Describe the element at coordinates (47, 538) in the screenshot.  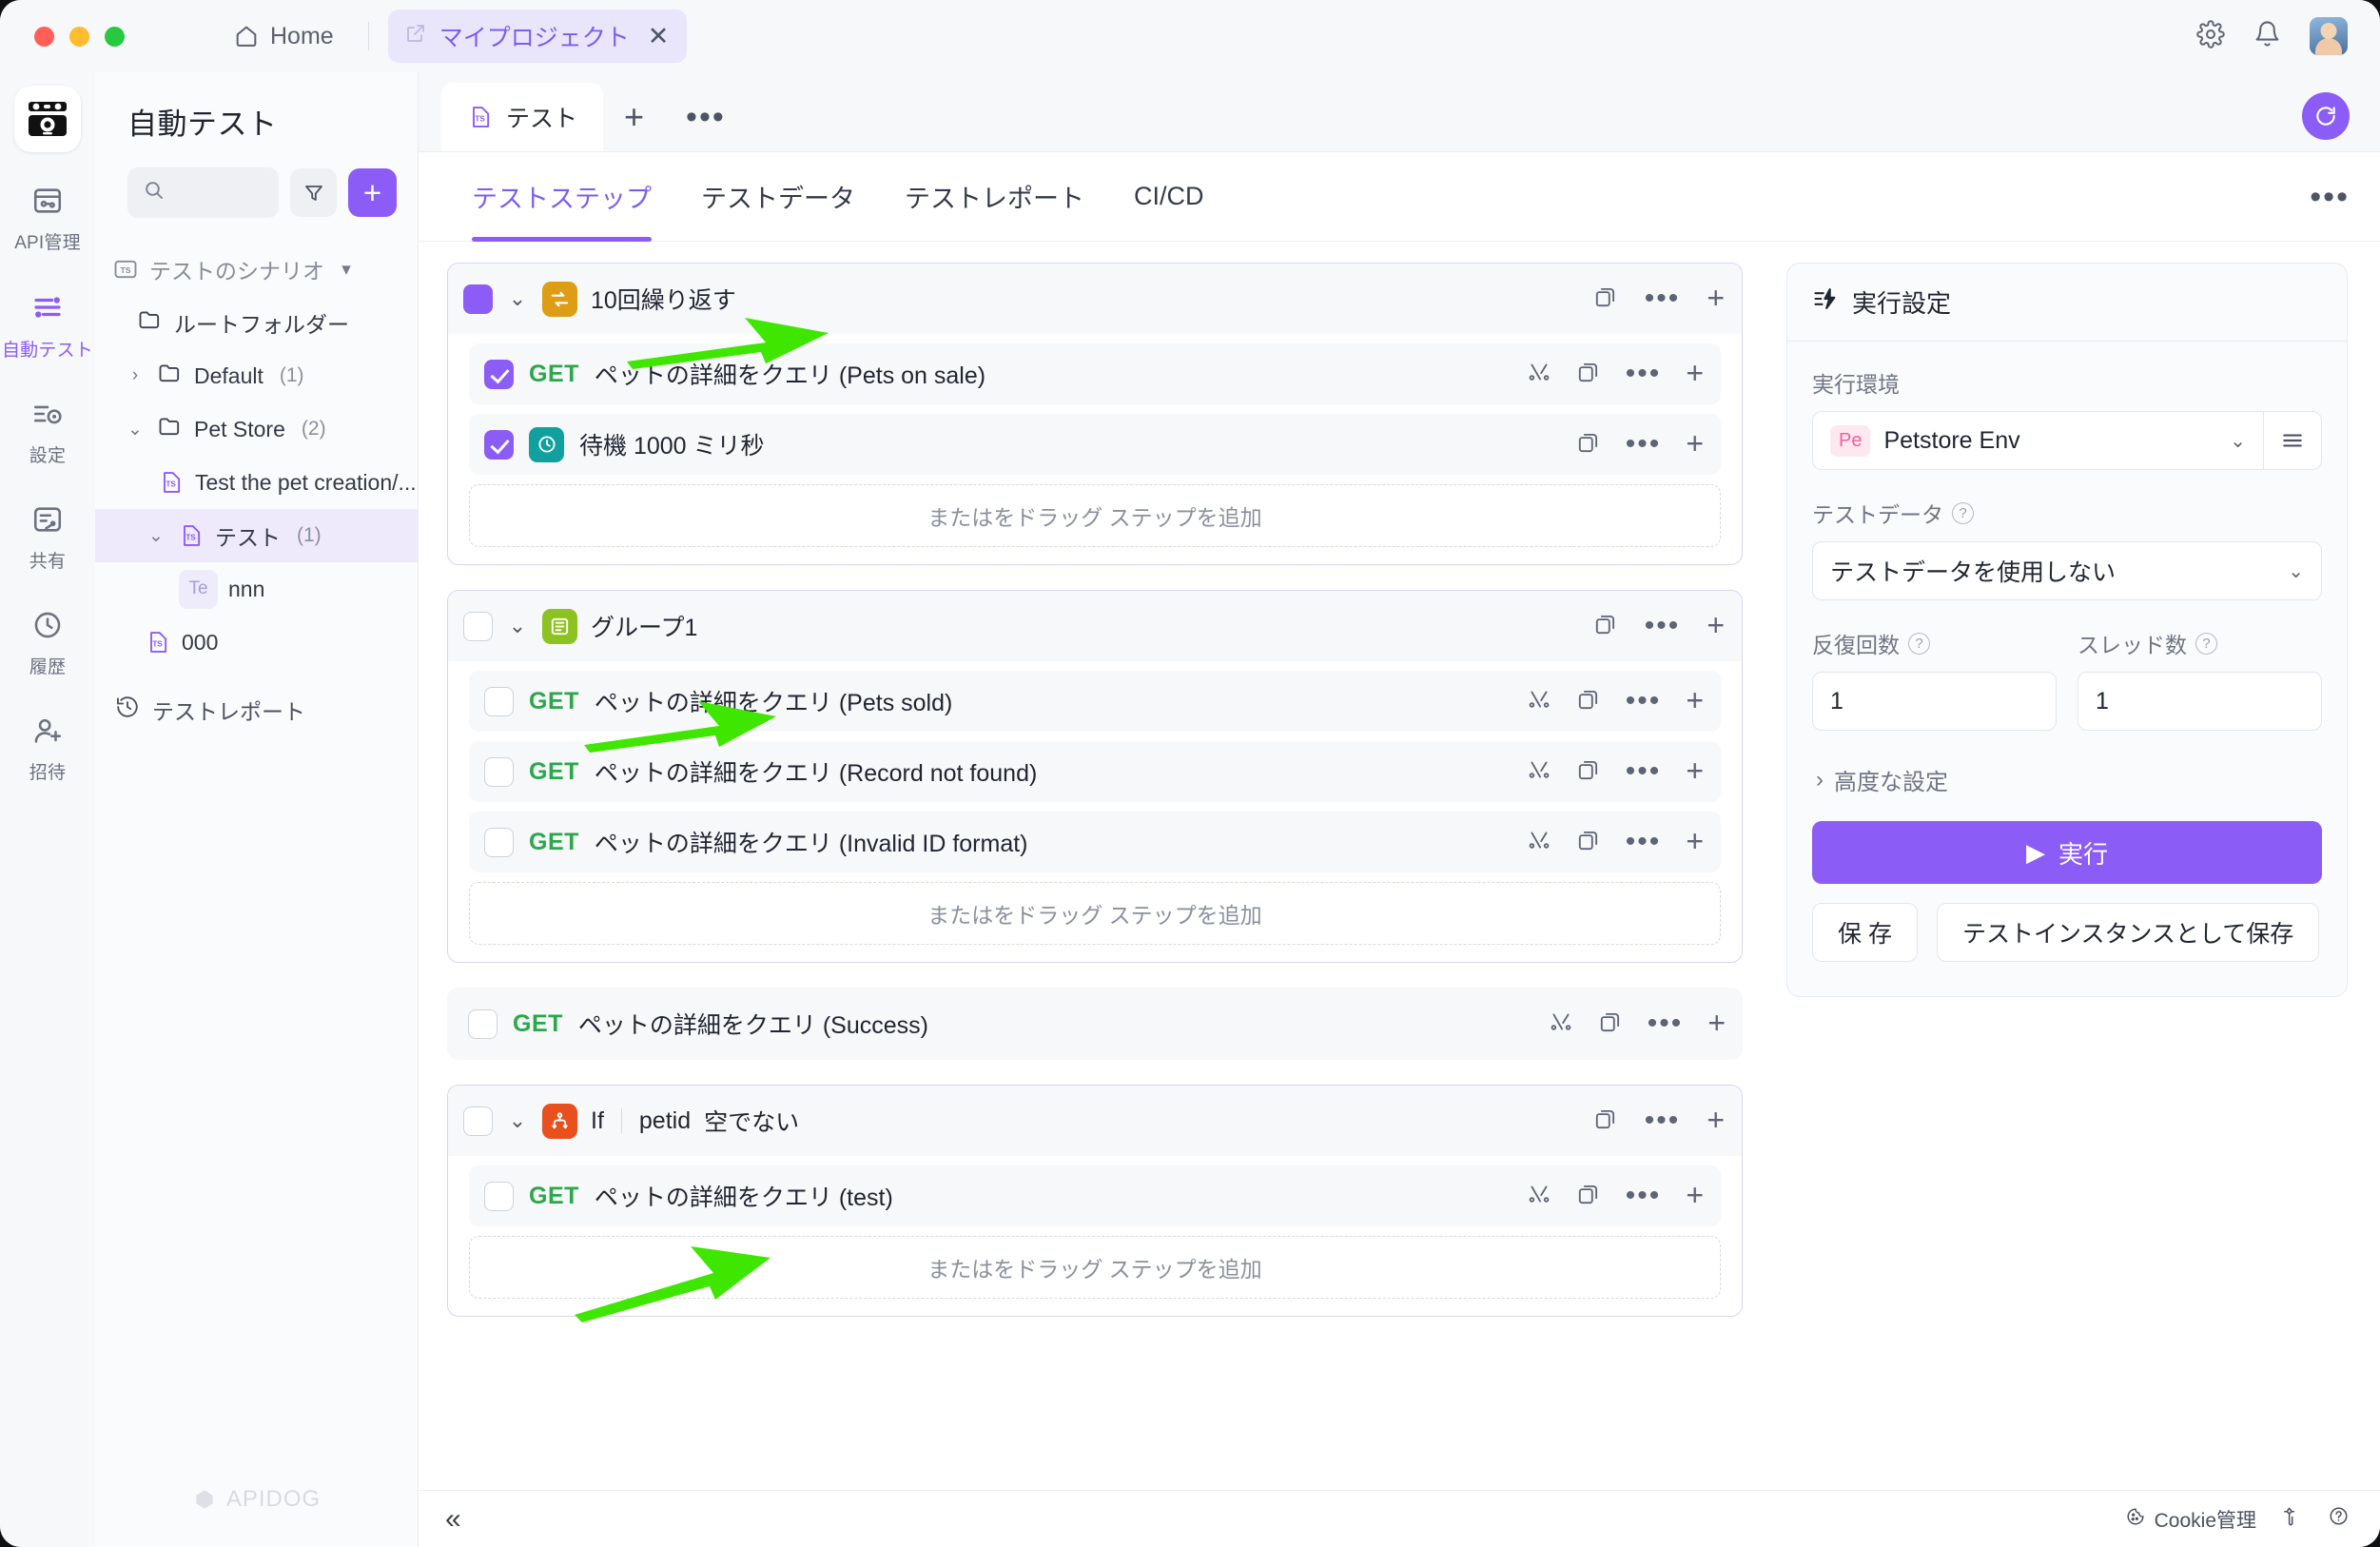
I see `sidebar-item-share: 共有` at that location.